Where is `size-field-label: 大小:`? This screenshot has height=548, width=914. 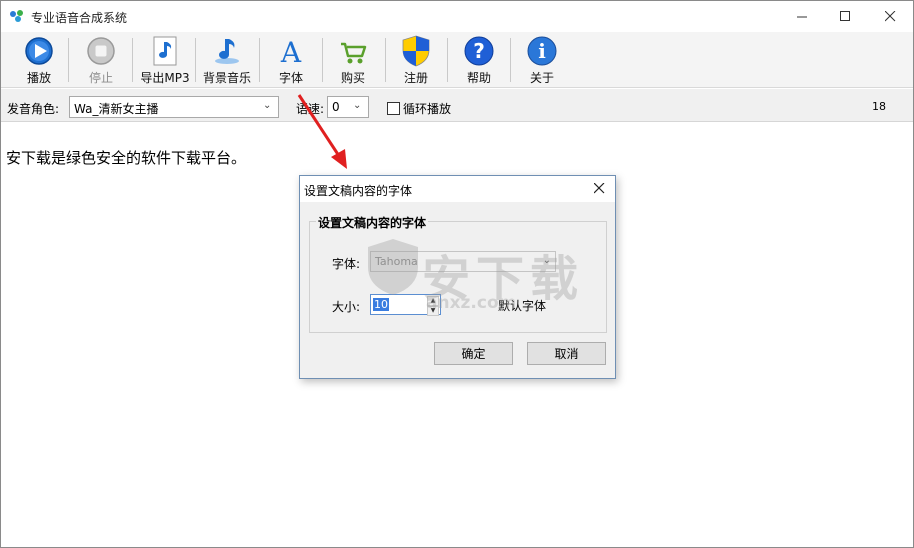 size-field-label: 大小: is located at coordinates (346, 307).